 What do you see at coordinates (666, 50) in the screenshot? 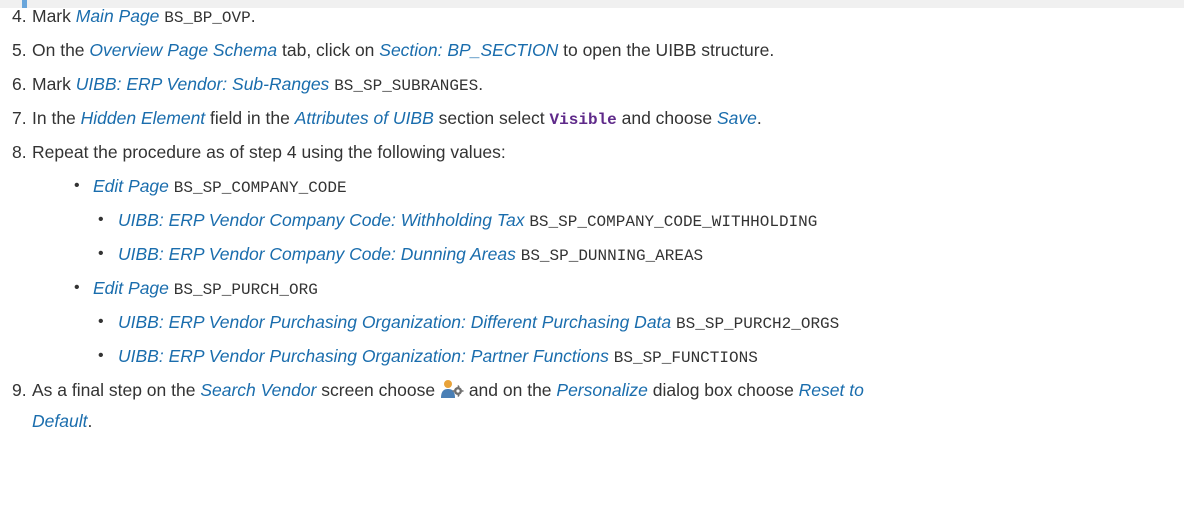
I see `text-run: to open the UIBB structure.` at bounding box center [666, 50].